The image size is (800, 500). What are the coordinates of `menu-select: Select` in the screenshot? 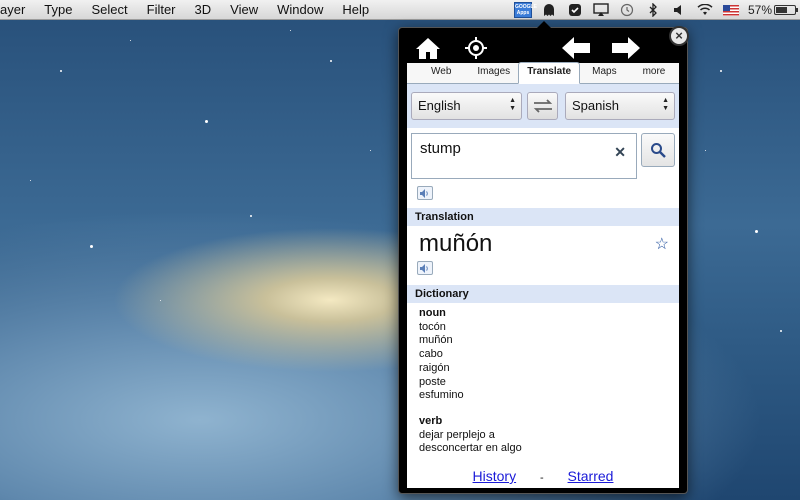 It's located at (109, 10).